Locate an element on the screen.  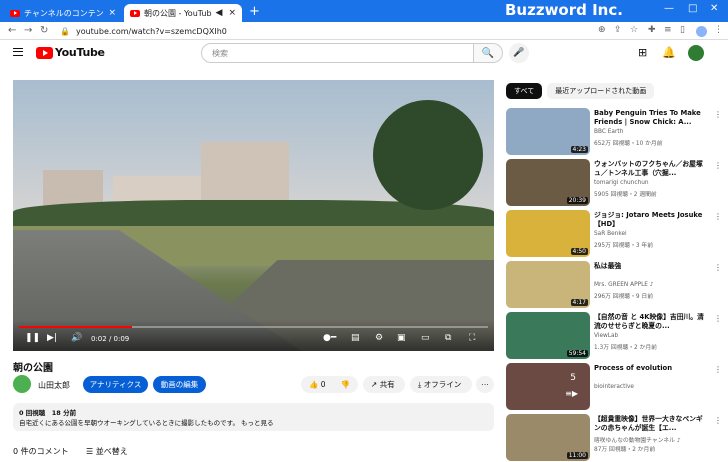
next-icon: ▶| is located at coordinates (52, 338).